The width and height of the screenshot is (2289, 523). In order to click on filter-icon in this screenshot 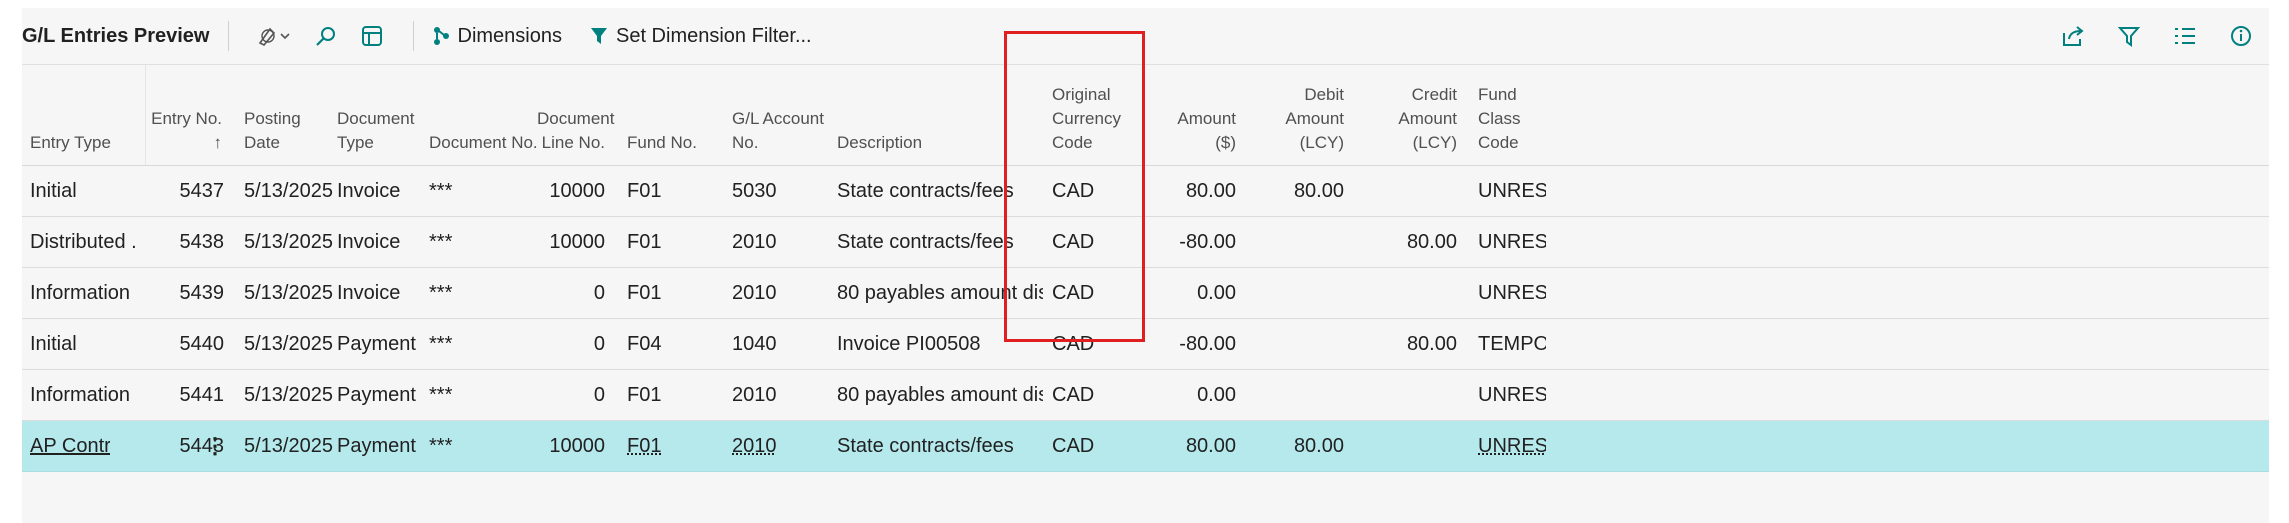, I will do `click(598, 36)`.